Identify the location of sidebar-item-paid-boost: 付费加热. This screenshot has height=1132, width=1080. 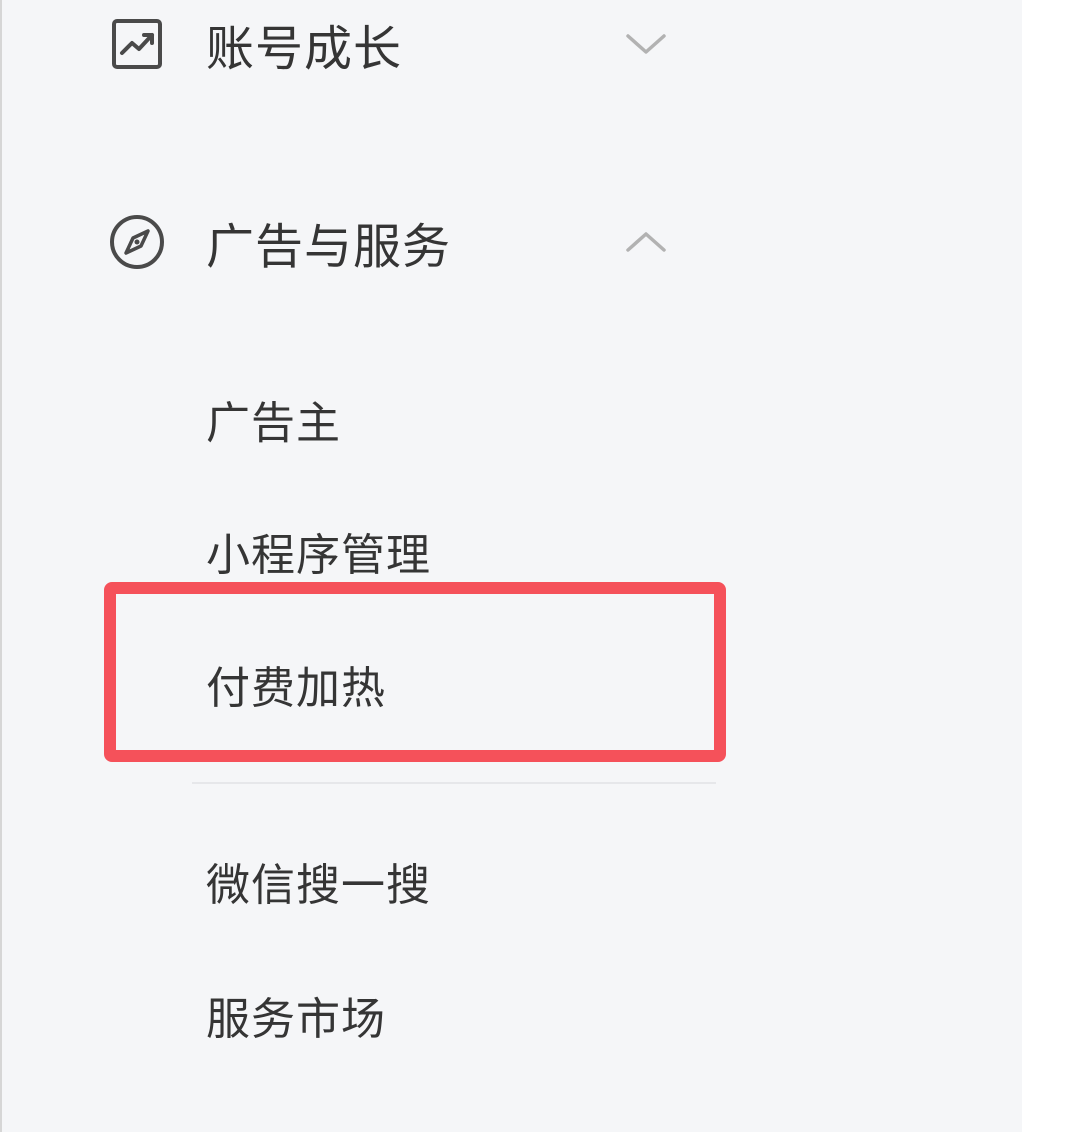
(296, 684).